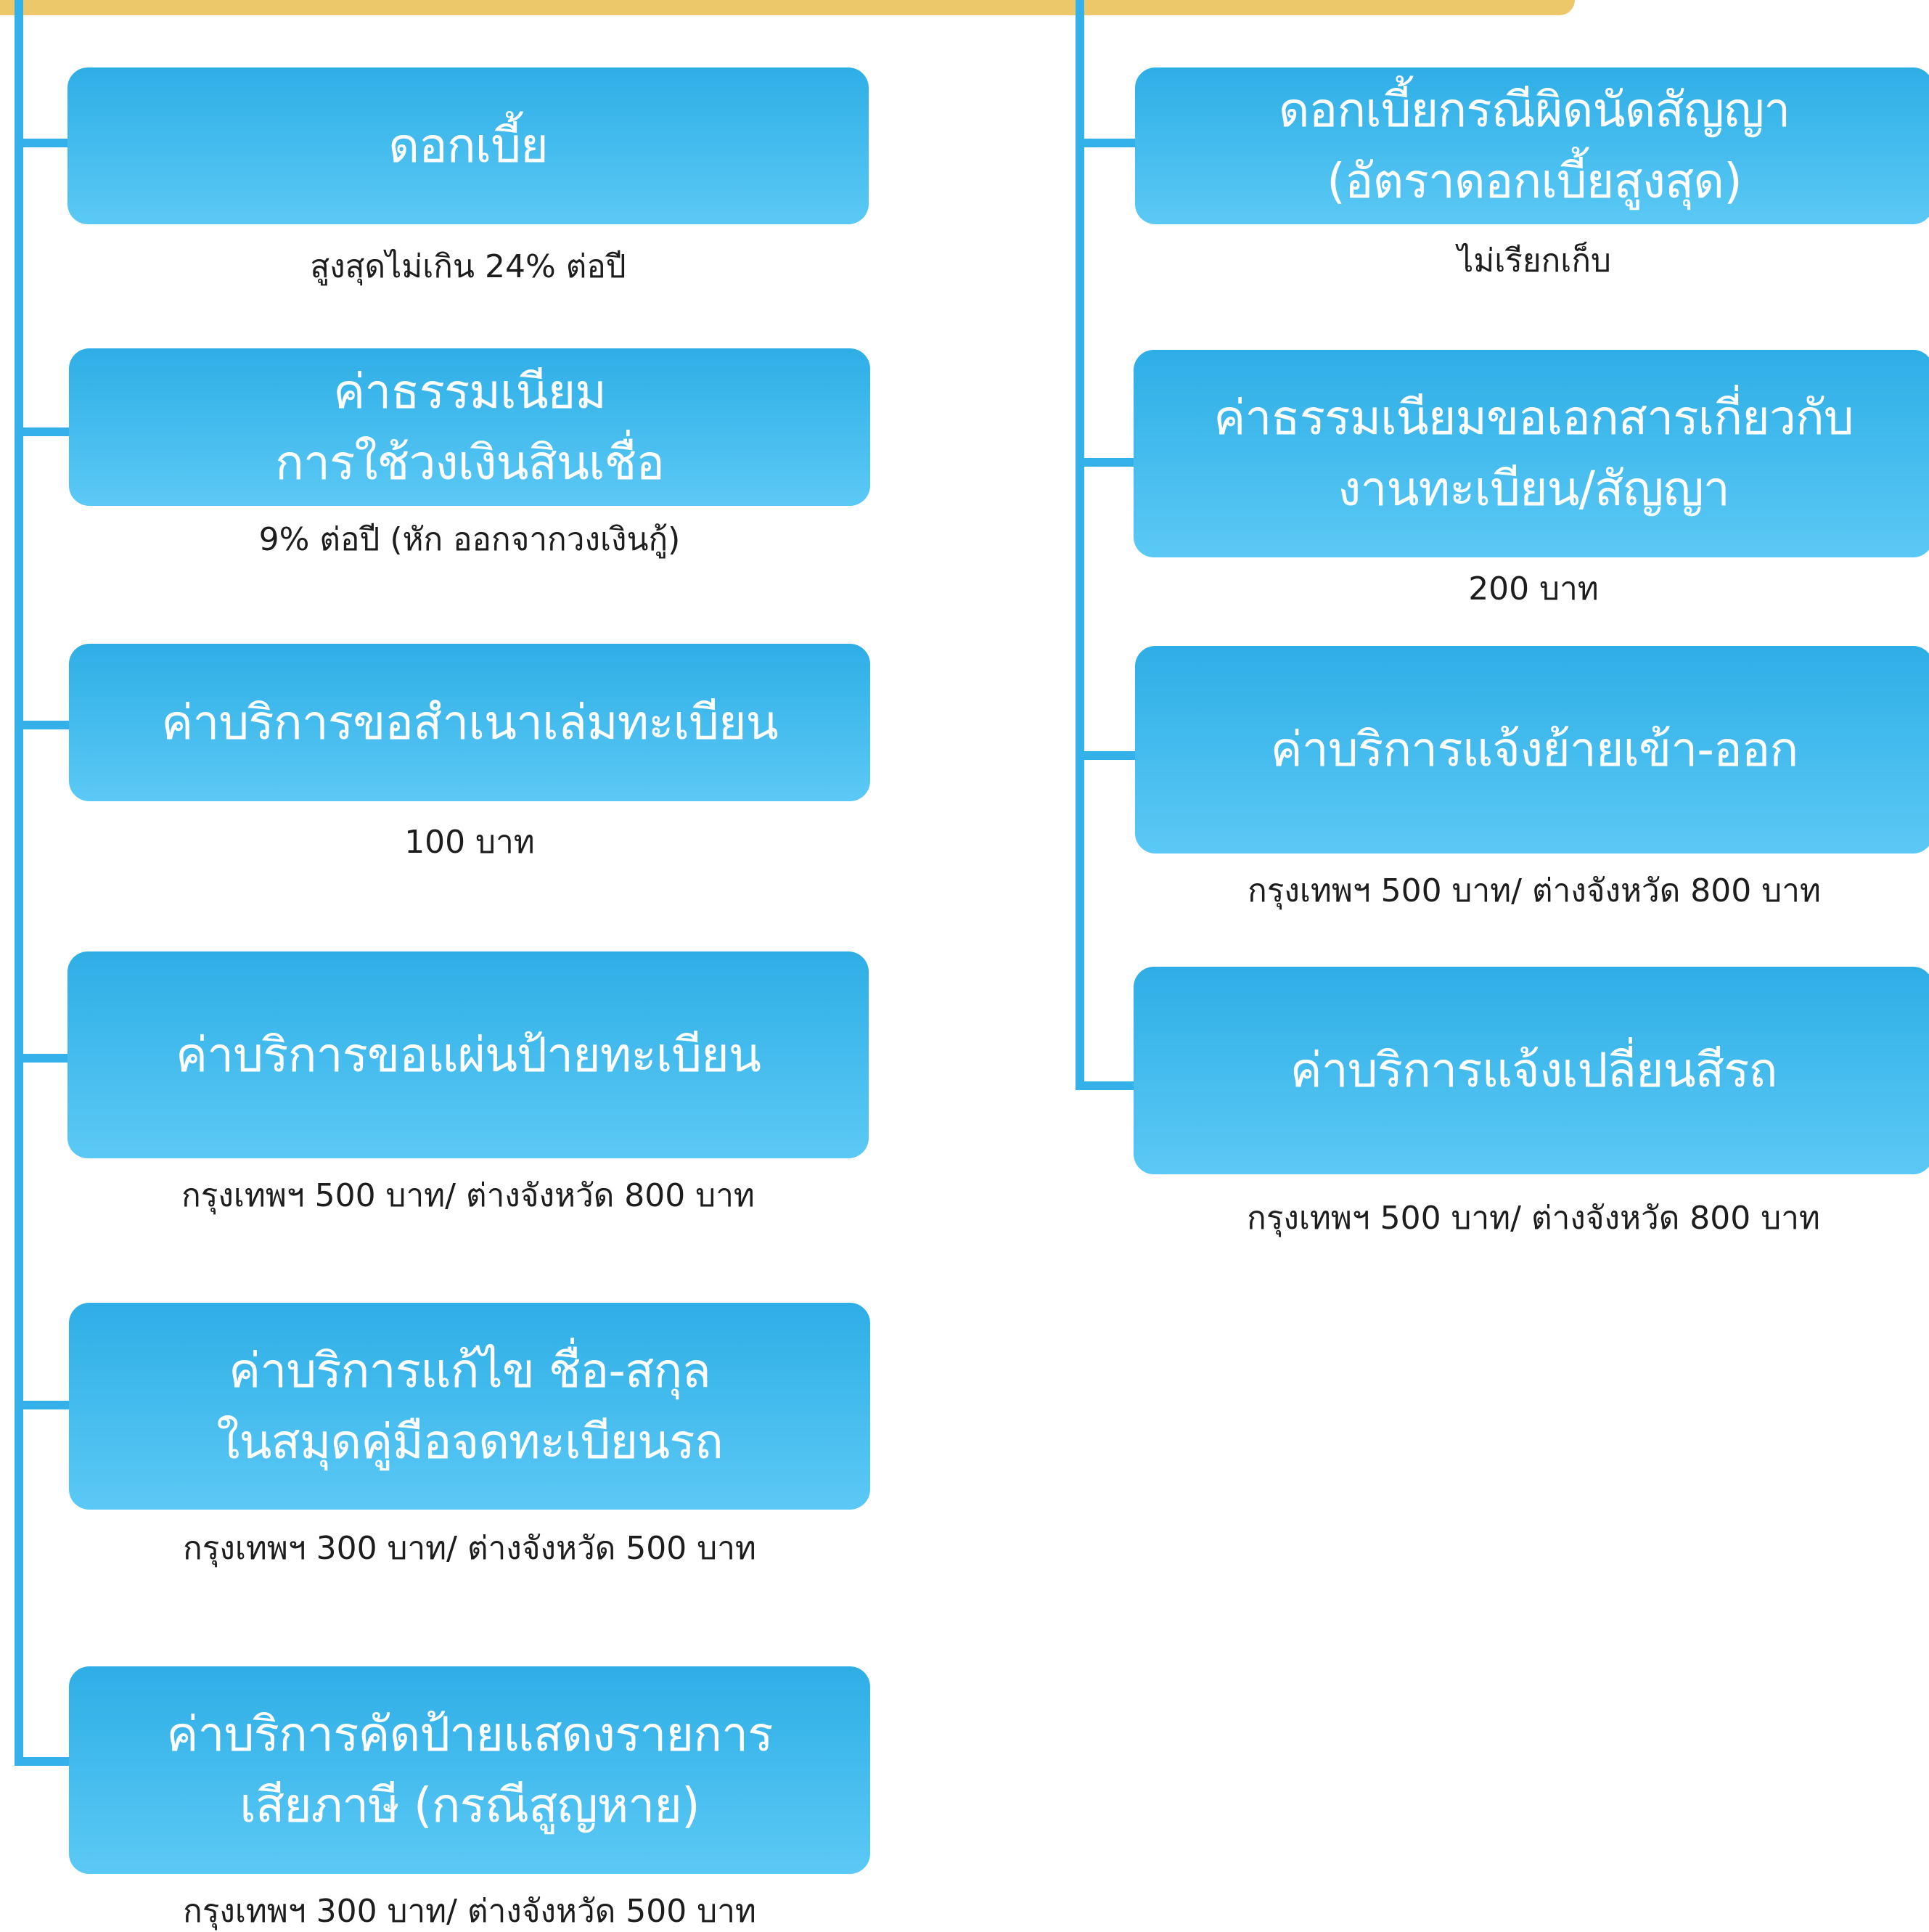 The image size is (1929, 1932). I want to click on card-title-line: ค่าบริการแจ้งเปลี่ยนสีรถ, so click(1534, 1070).